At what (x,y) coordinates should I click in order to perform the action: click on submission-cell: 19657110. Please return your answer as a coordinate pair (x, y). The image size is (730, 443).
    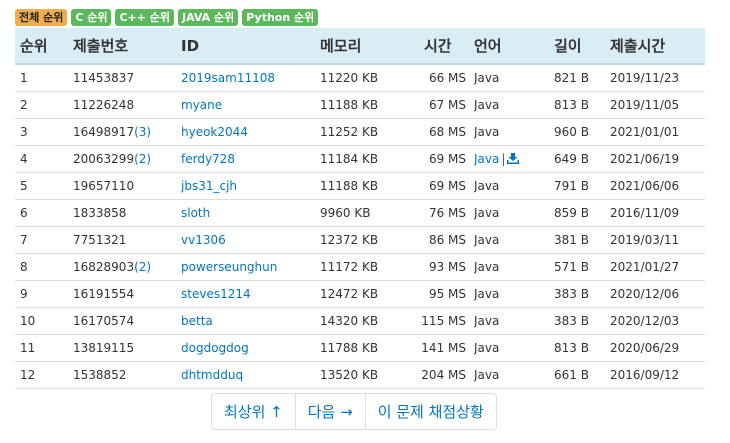
    Looking at the image, I should click on (127, 186).